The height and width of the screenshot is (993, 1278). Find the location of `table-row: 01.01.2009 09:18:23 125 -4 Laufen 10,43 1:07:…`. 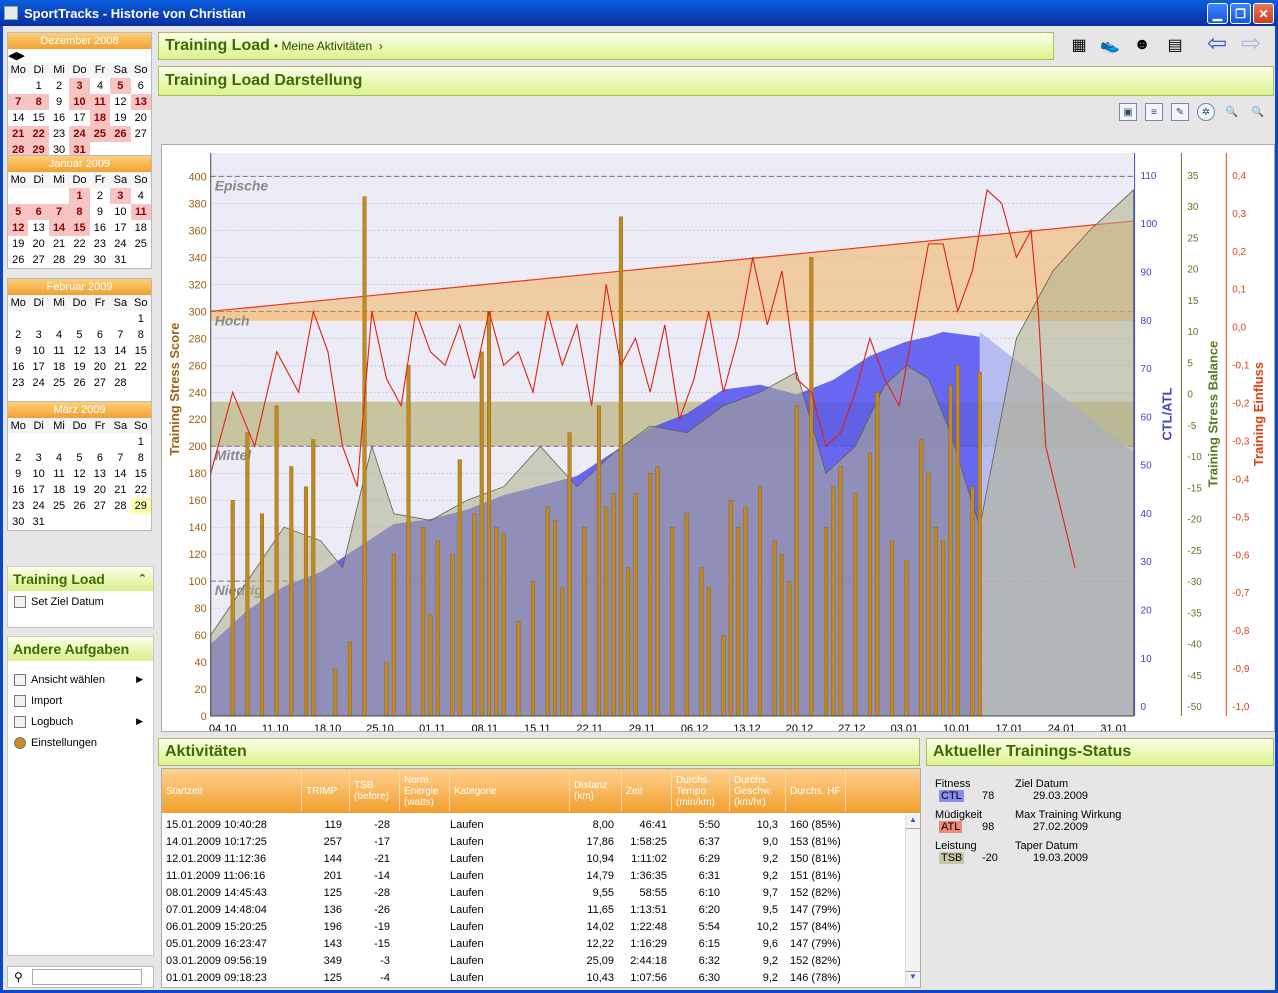

table-row: 01.01.2009 09:18:23 125 -4 Laufen 10,43 1:07:… is located at coordinates (534, 978).